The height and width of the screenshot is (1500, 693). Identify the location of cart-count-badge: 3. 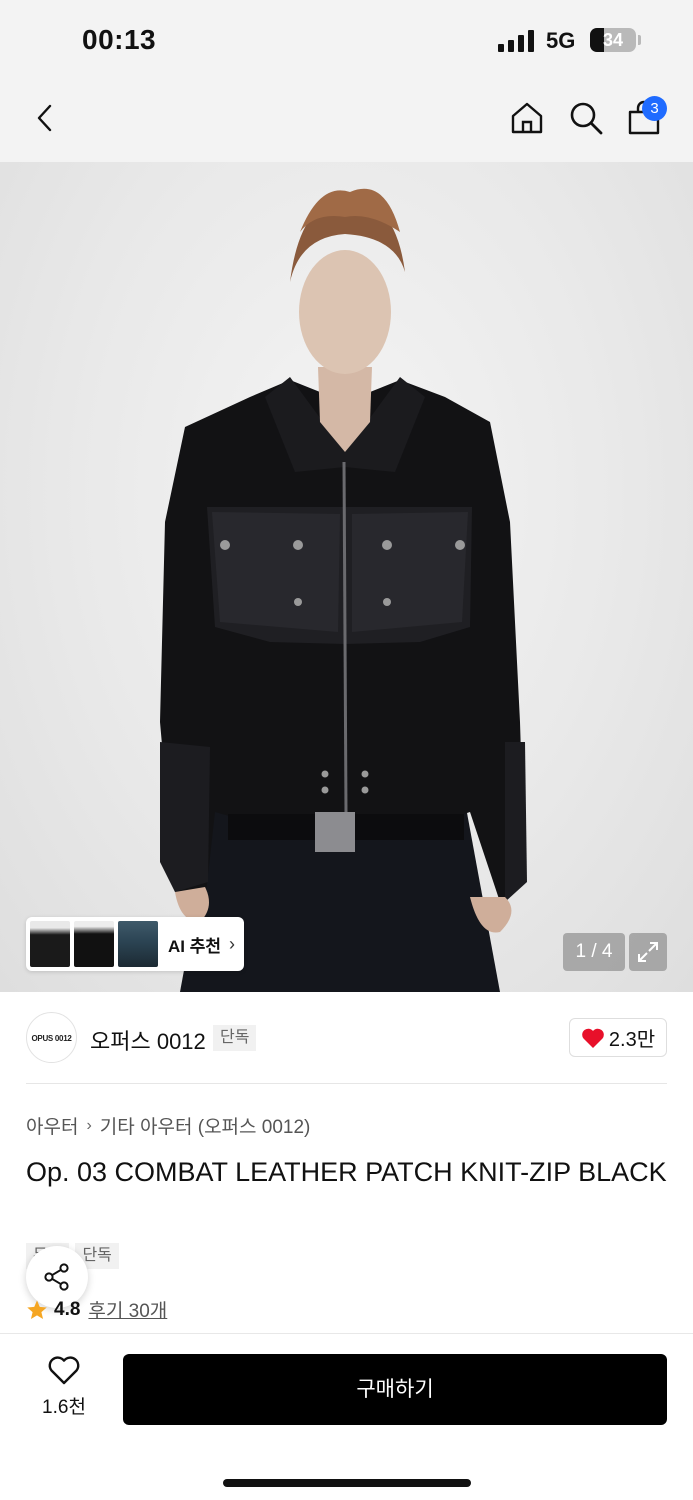
(654, 108).